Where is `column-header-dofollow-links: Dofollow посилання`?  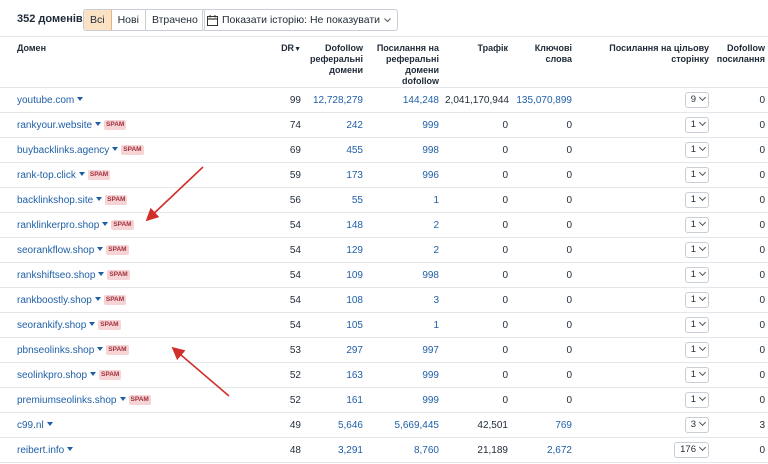
column-header-dofollow-links: Dofollow посилання is located at coordinates (740, 62).